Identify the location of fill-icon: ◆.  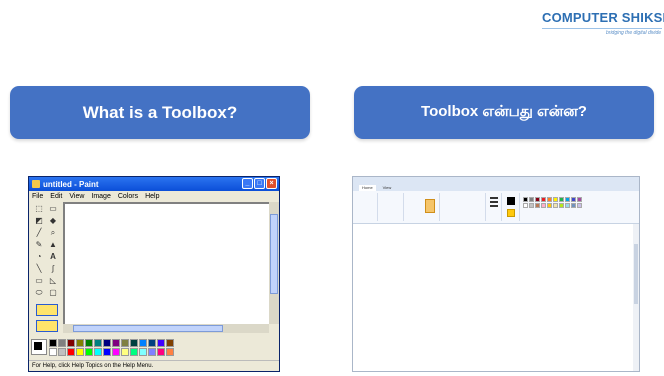
(53, 221).